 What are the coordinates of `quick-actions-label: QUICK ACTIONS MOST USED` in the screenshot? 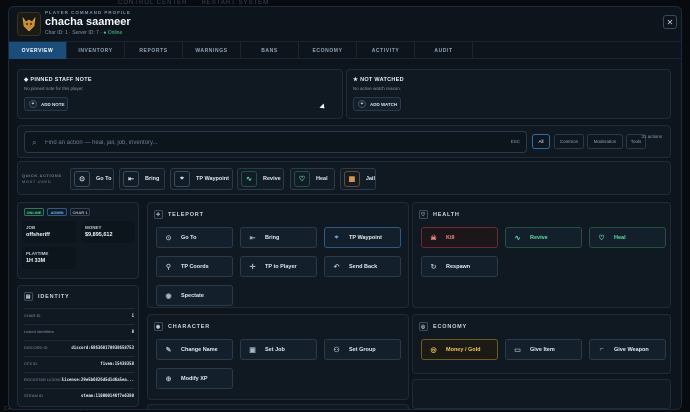 It's located at (42, 179).